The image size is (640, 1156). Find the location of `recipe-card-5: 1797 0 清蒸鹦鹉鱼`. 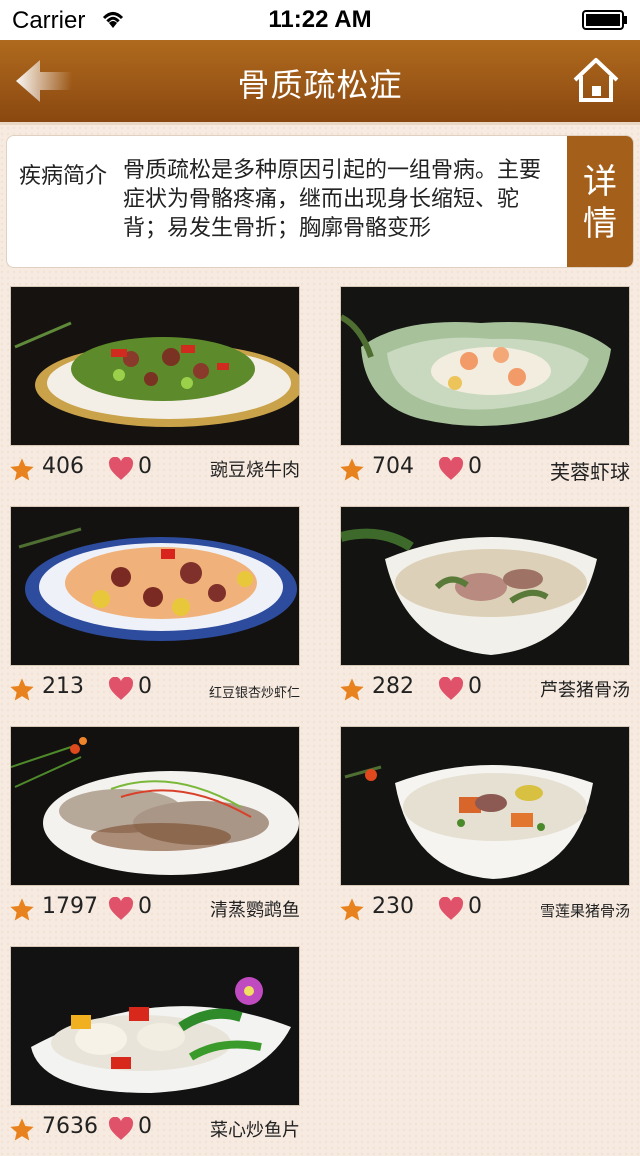

recipe-card-5: 1797 0 清蒸鹦鹉鱼 is located at coordinates (154, 830).